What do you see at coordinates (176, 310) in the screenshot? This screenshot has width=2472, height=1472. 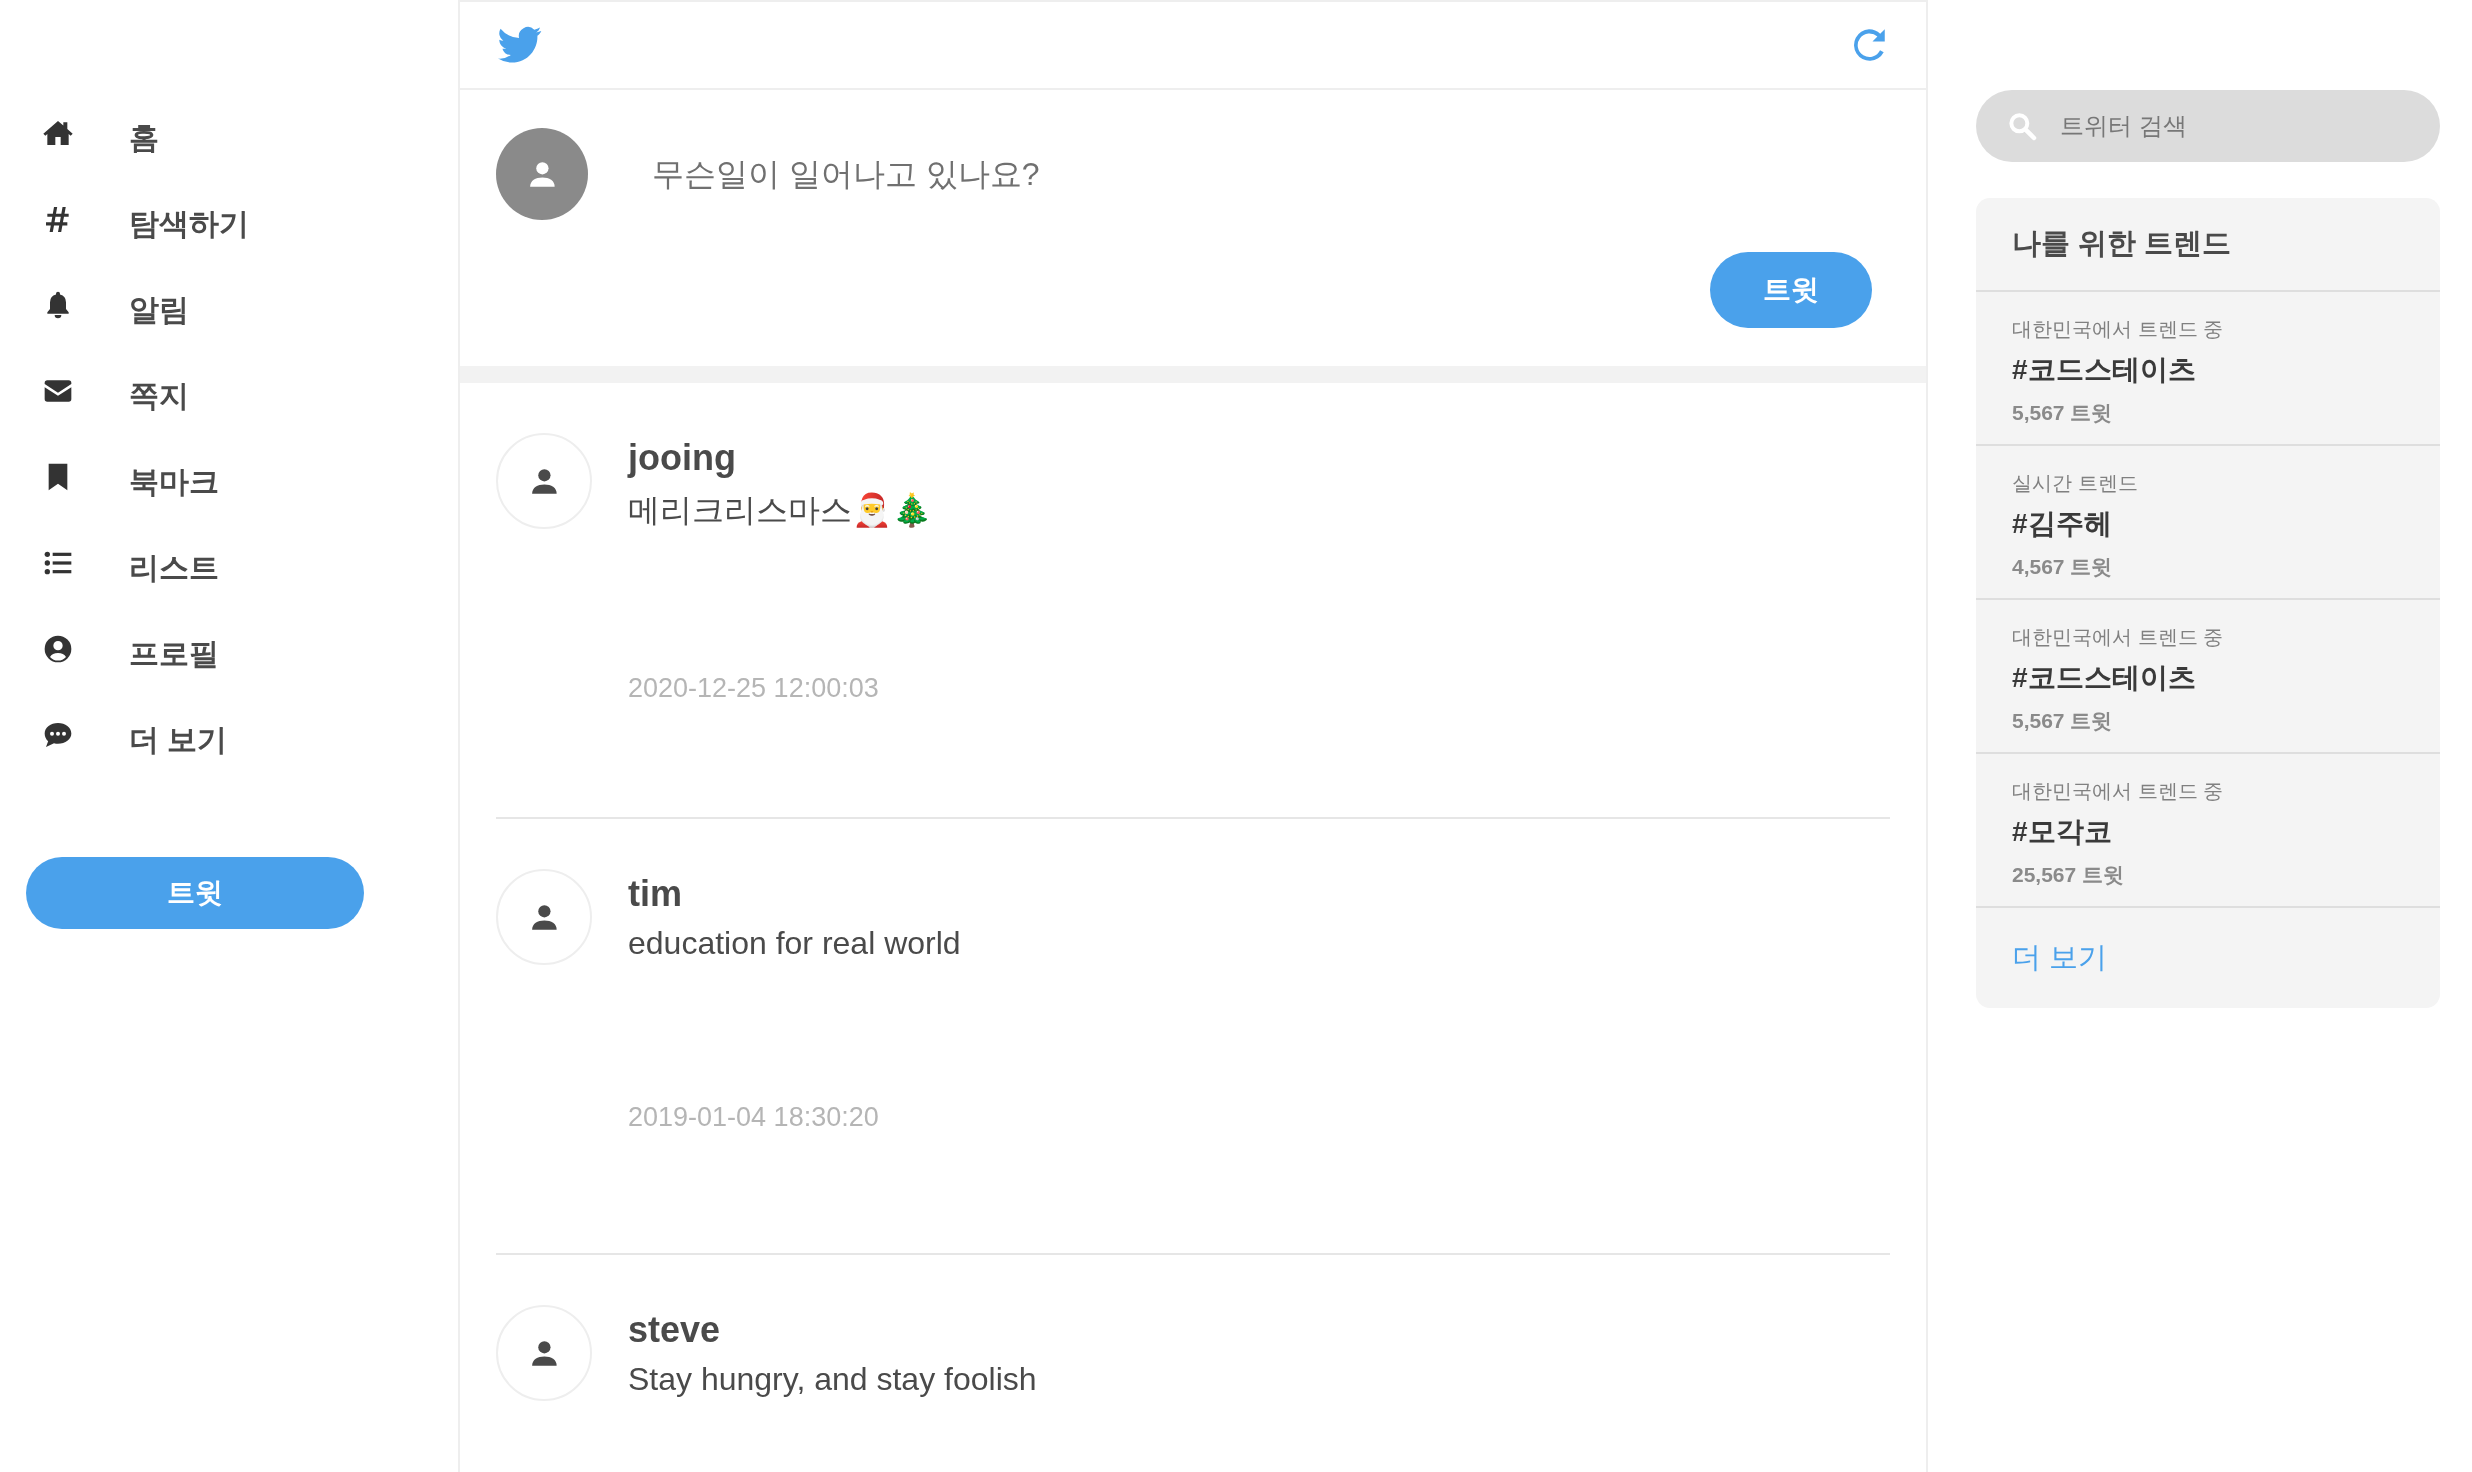 I see `nav-item: 알림` at bounding box center [176, 310].